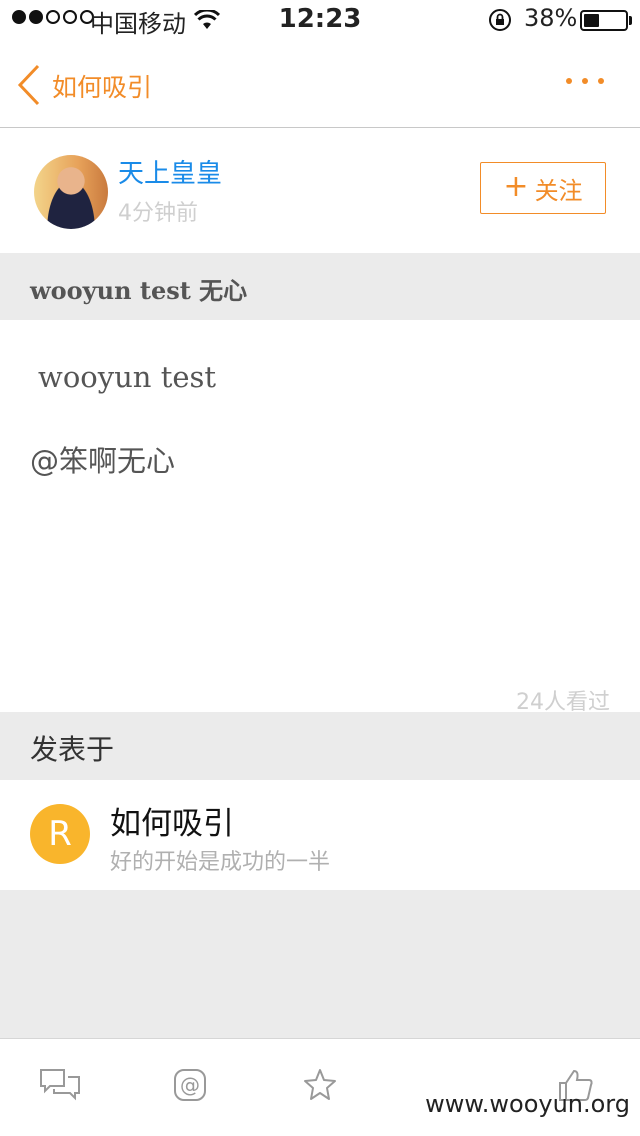 The image size is (640, 1136). I want to click on group-row: R 如何吸引 好的开始是成功的一半, so click(320, 835).